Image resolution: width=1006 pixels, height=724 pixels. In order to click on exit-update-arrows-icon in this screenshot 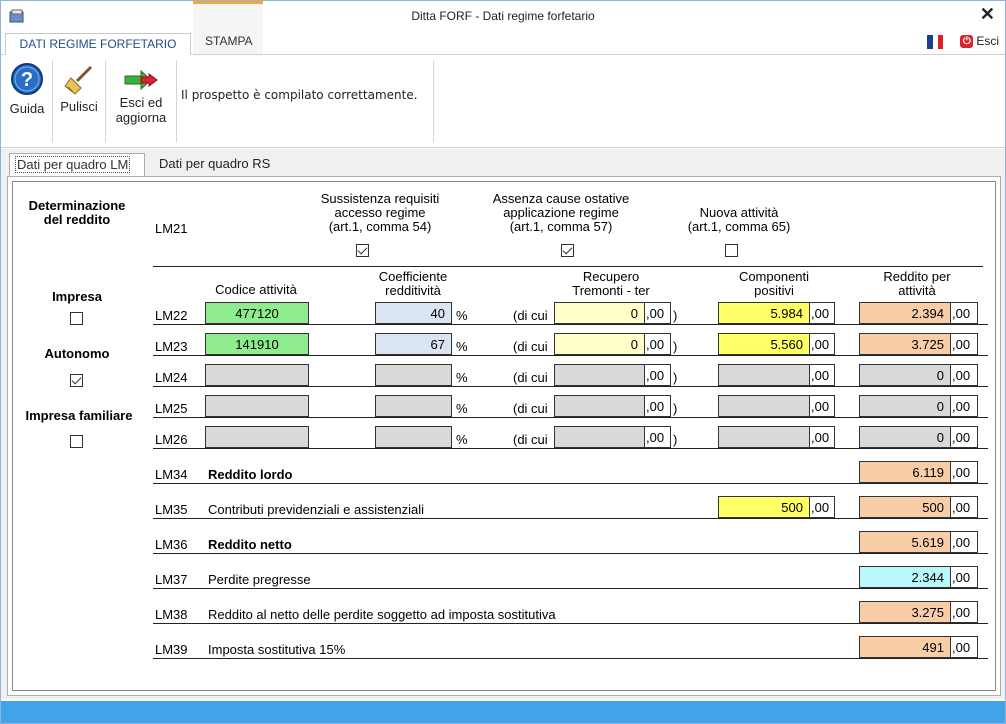, I will do `click(141, 80)`.